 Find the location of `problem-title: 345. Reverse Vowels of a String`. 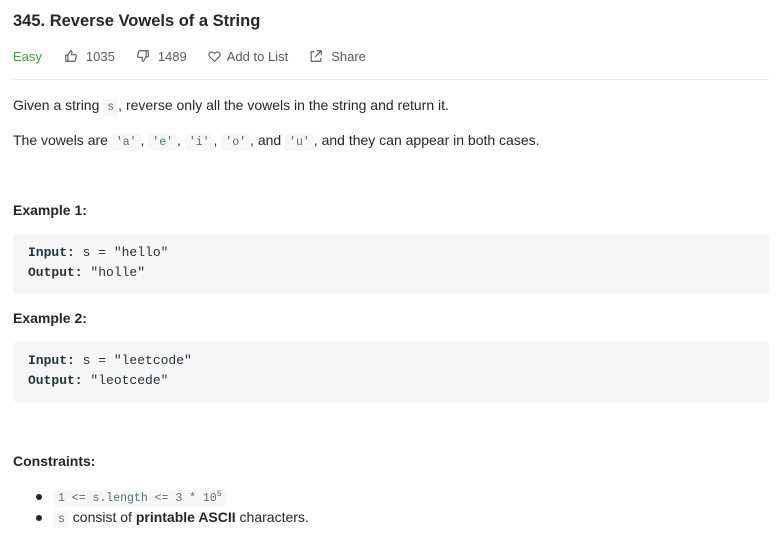

problem-title: 345. Reverse Vowels of a String is located at coordinates (137, 21).